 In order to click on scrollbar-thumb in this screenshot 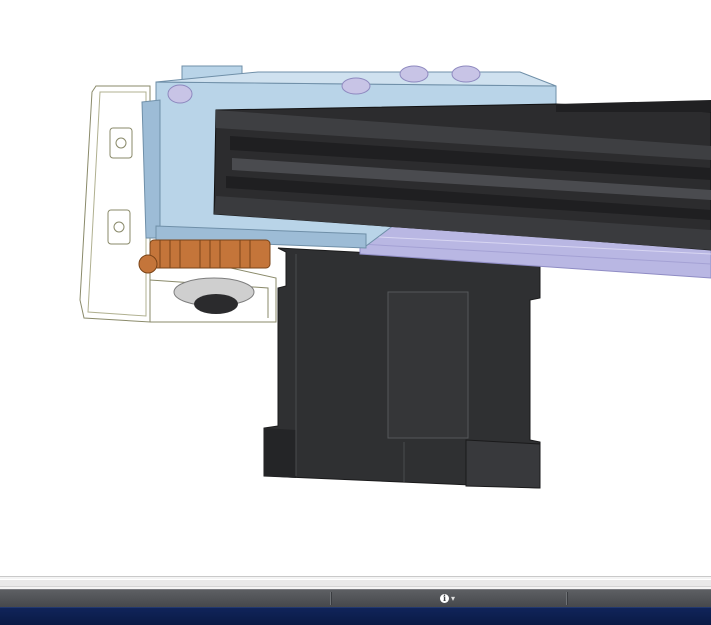, I will do `click(355, 583)`.